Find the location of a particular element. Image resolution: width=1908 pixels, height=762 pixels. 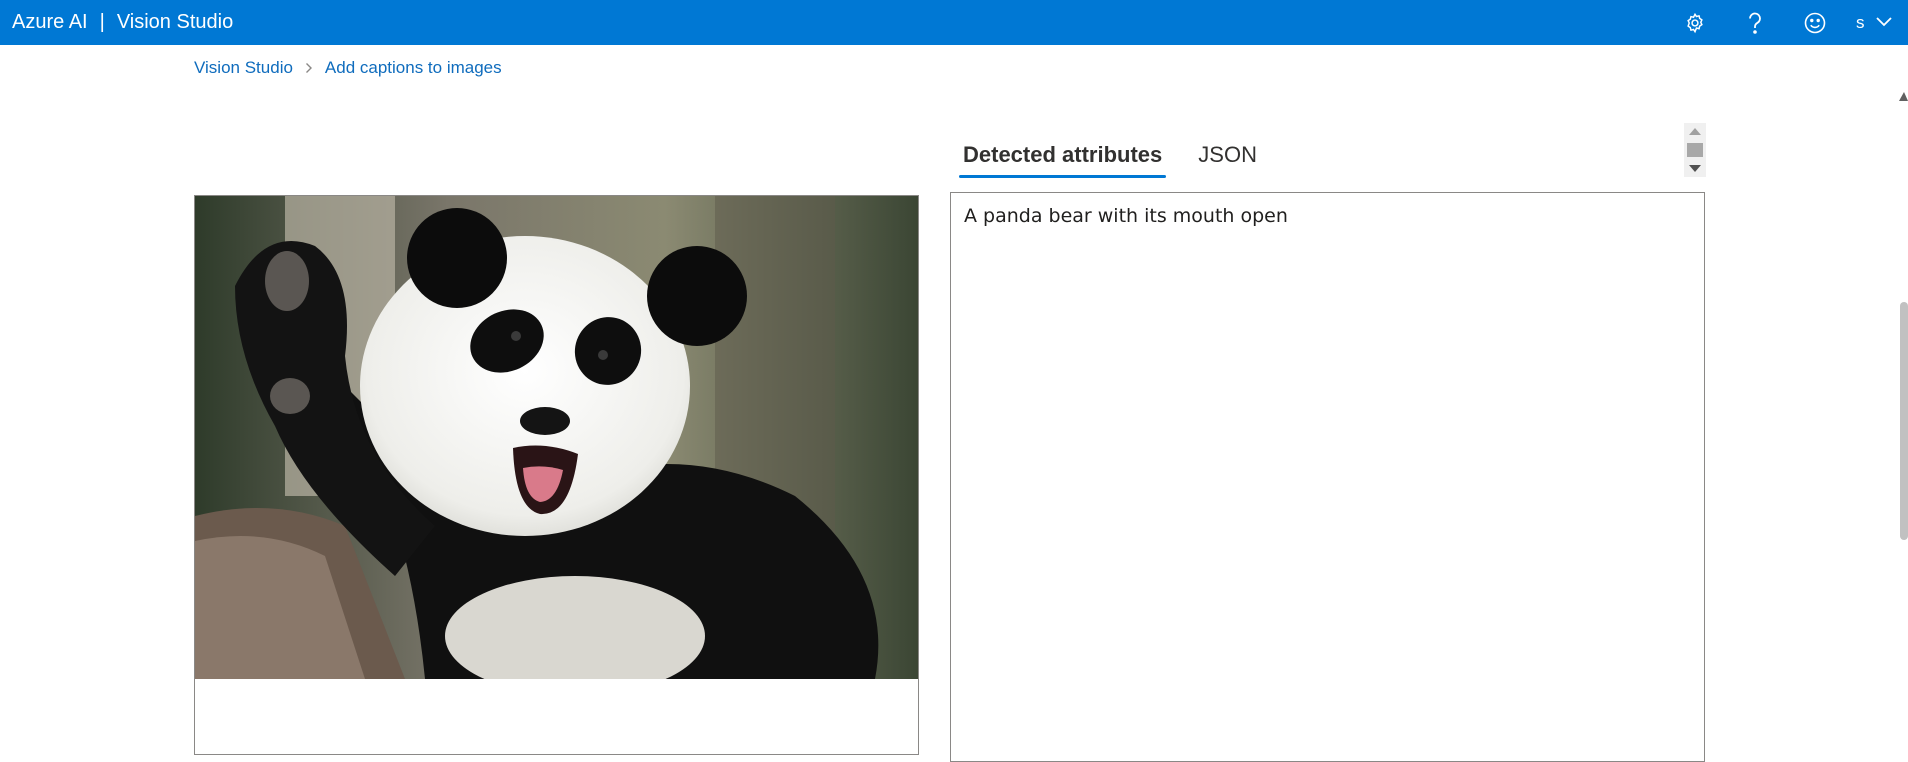

chevron-right-icon is located at coordinates (309, 68).